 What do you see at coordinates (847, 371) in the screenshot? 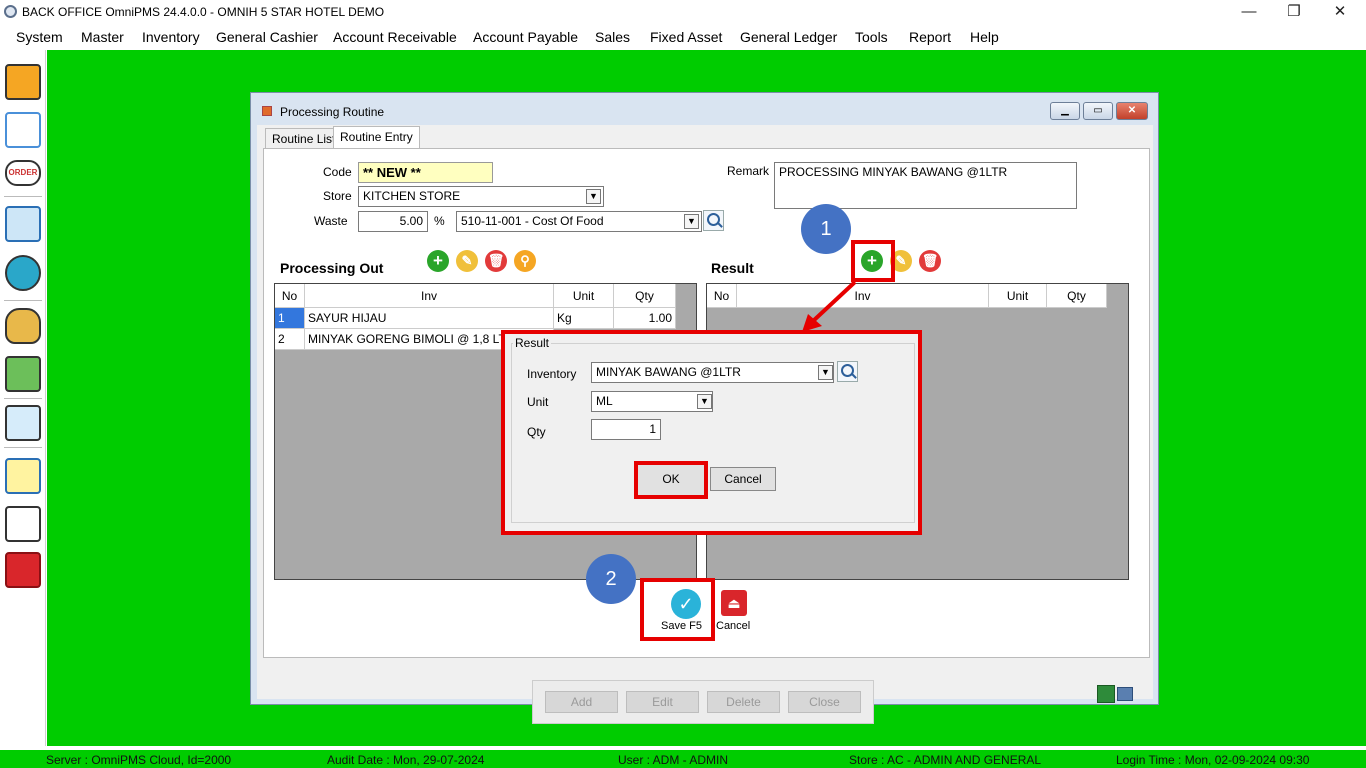
I see `inventory-search-icon` at bounding box center [847, 371].